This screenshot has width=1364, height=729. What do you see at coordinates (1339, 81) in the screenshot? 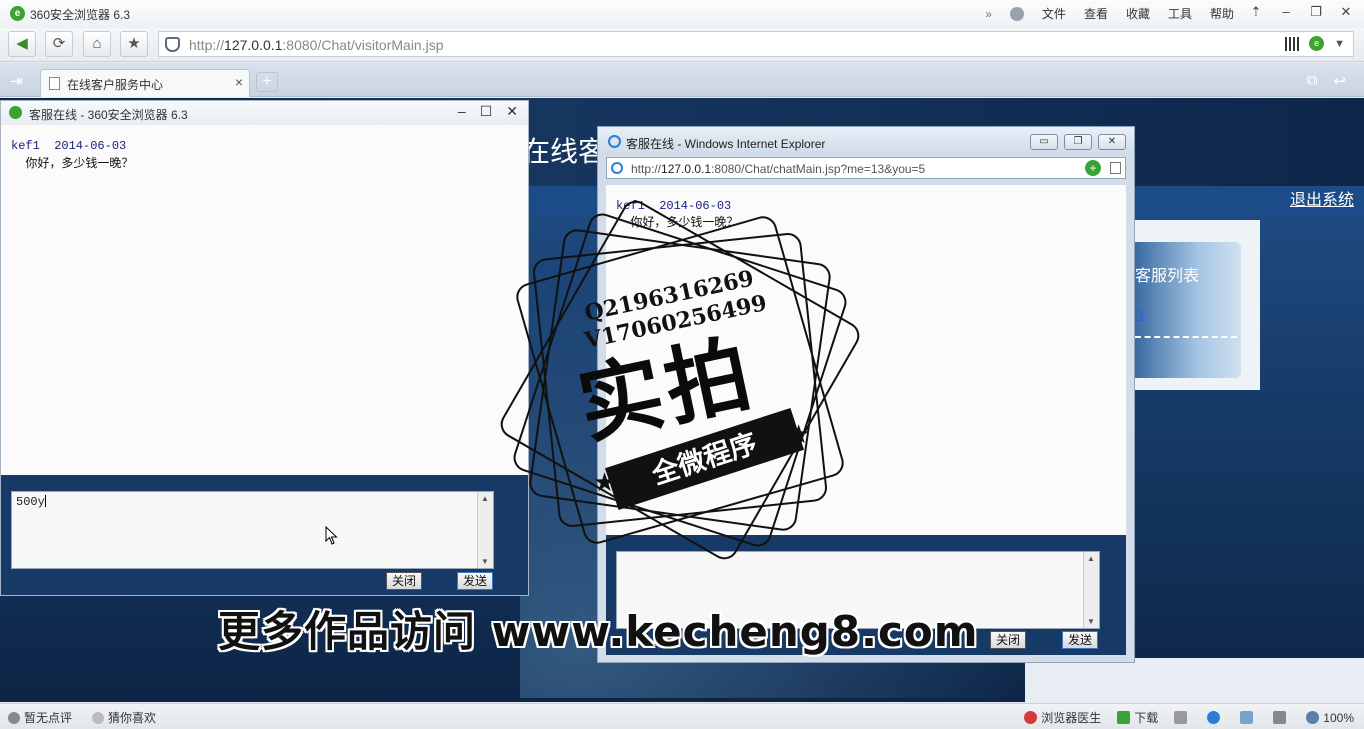
I see `undo-close-icon: ↩` at bounding box center [1339, 81].